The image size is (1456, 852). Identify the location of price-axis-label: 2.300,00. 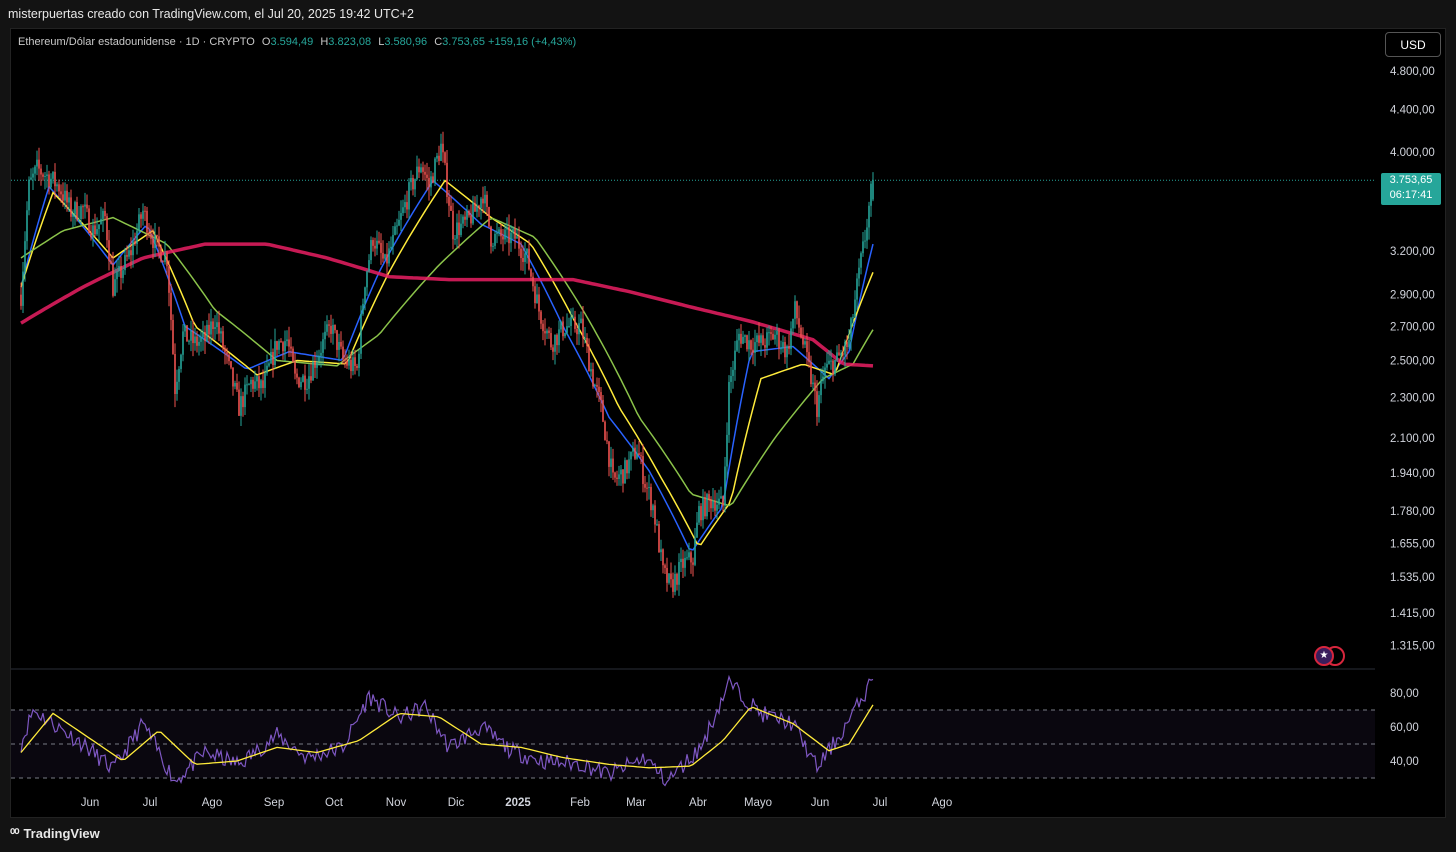
(1412, 398).